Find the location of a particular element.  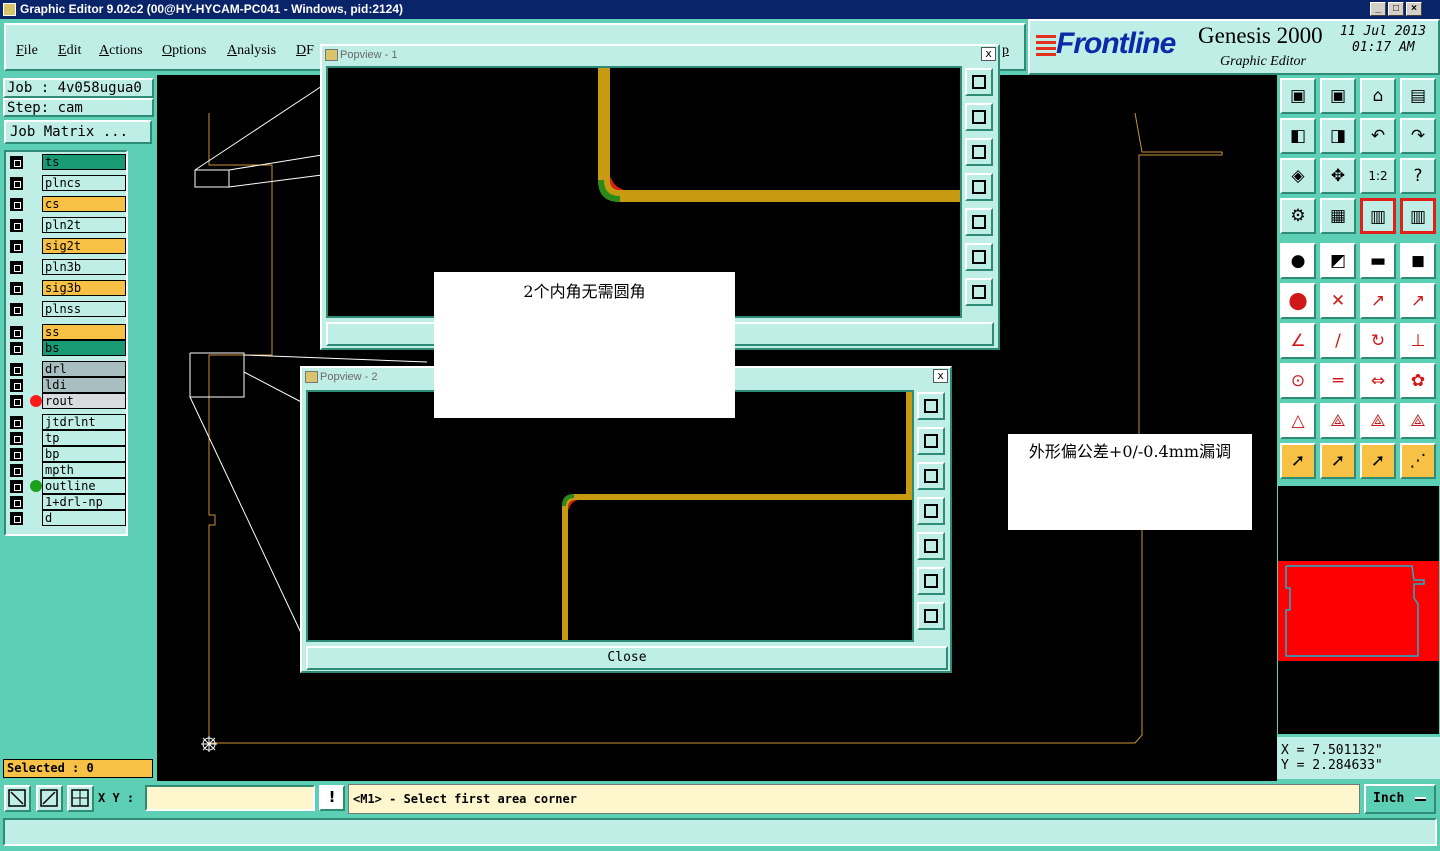

tri-b-icon: ⟁ is located at coordinates (1338, 421).